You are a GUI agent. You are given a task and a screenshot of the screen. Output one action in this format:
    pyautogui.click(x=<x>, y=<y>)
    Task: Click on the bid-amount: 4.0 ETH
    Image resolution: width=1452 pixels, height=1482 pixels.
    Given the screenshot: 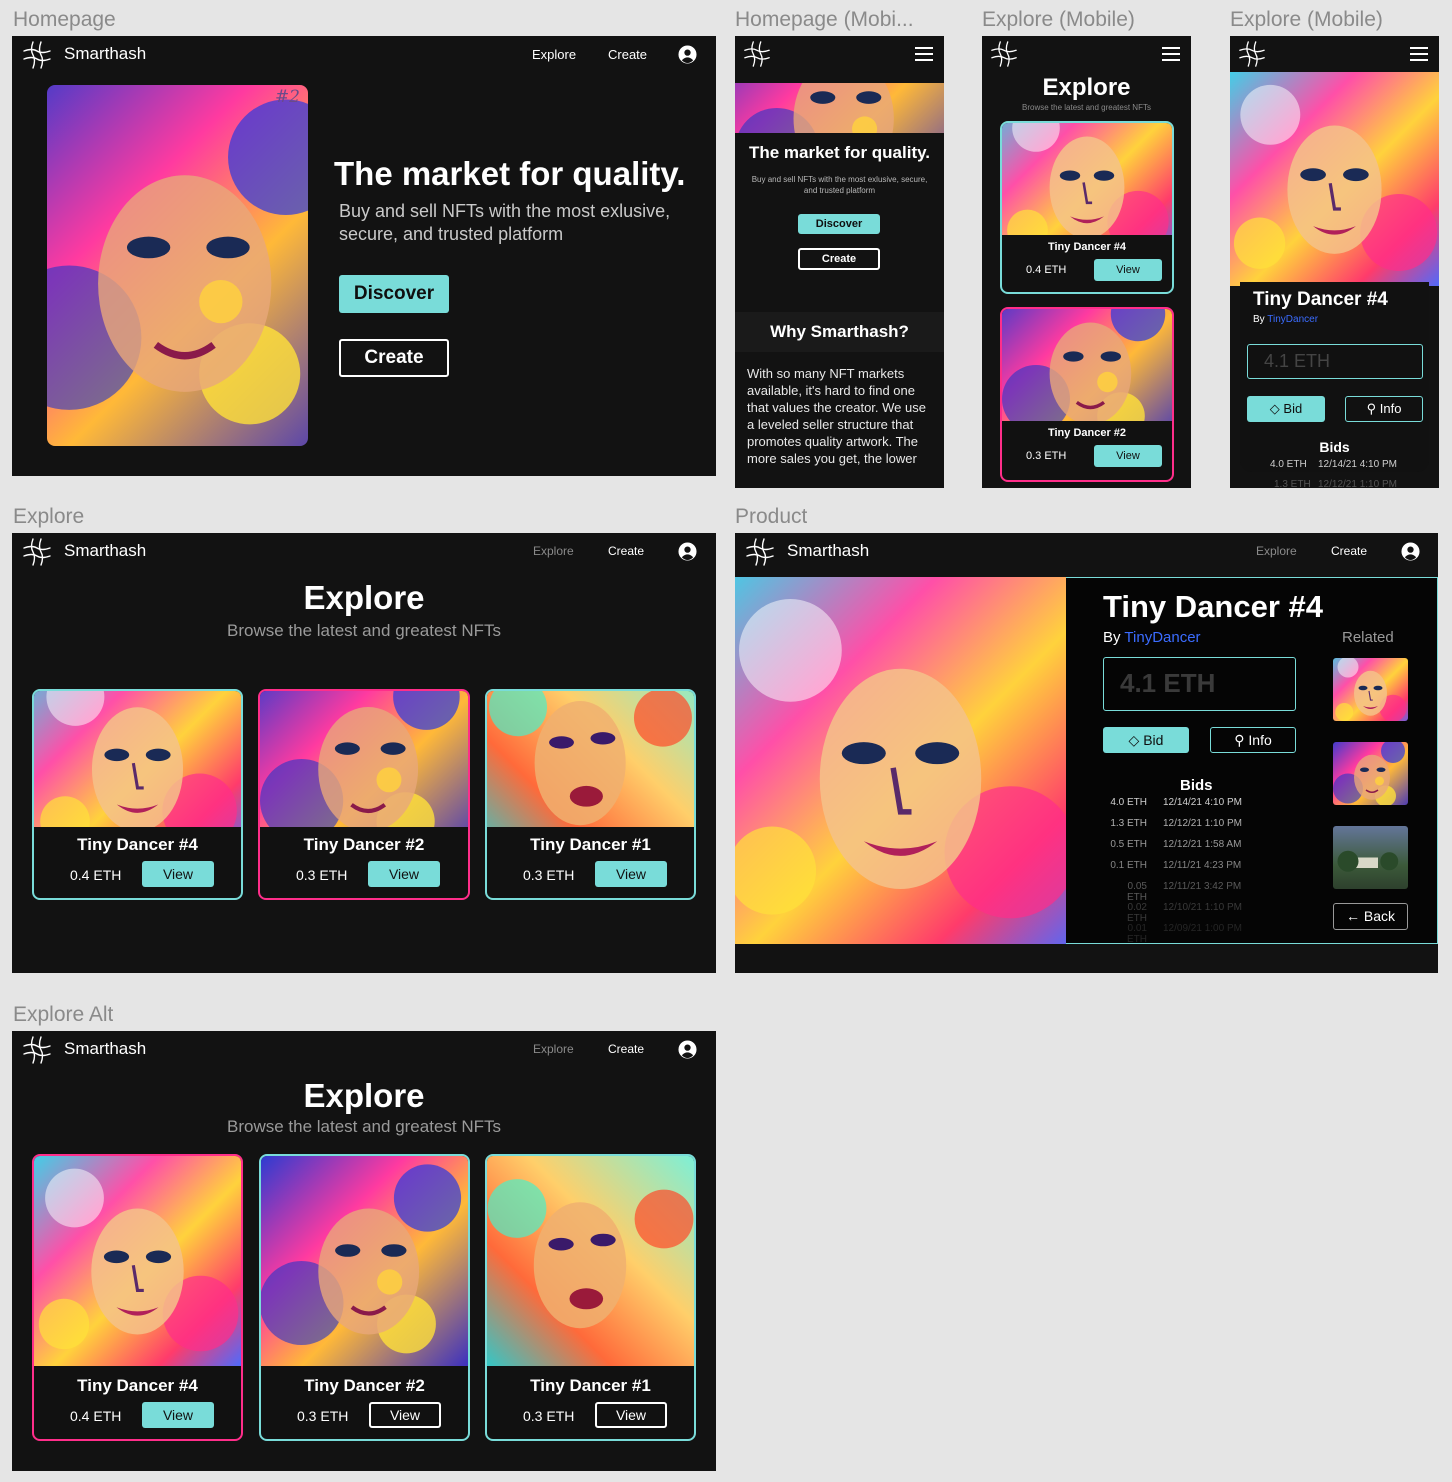 What is the action you would take?
    pyautogui.click(x=1288, y=464)
    